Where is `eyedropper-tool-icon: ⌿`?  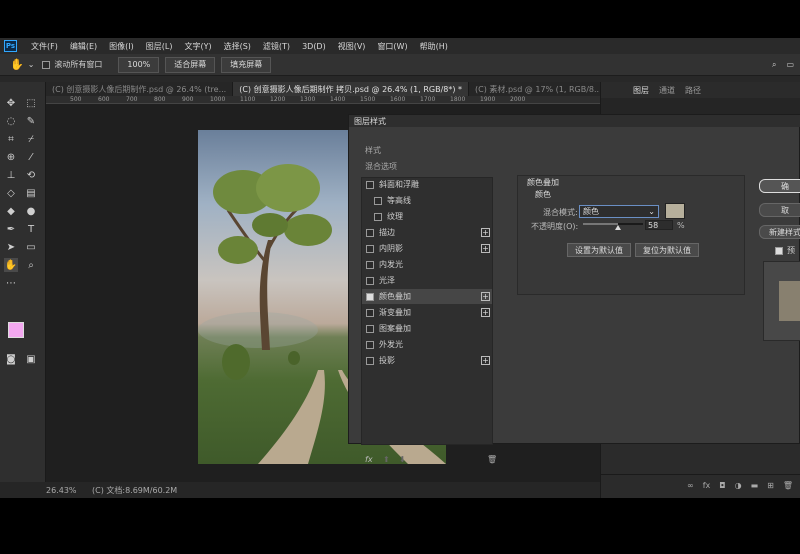 eyedropper-tool-icon: ⌿ is located at coordinates (31, 139).